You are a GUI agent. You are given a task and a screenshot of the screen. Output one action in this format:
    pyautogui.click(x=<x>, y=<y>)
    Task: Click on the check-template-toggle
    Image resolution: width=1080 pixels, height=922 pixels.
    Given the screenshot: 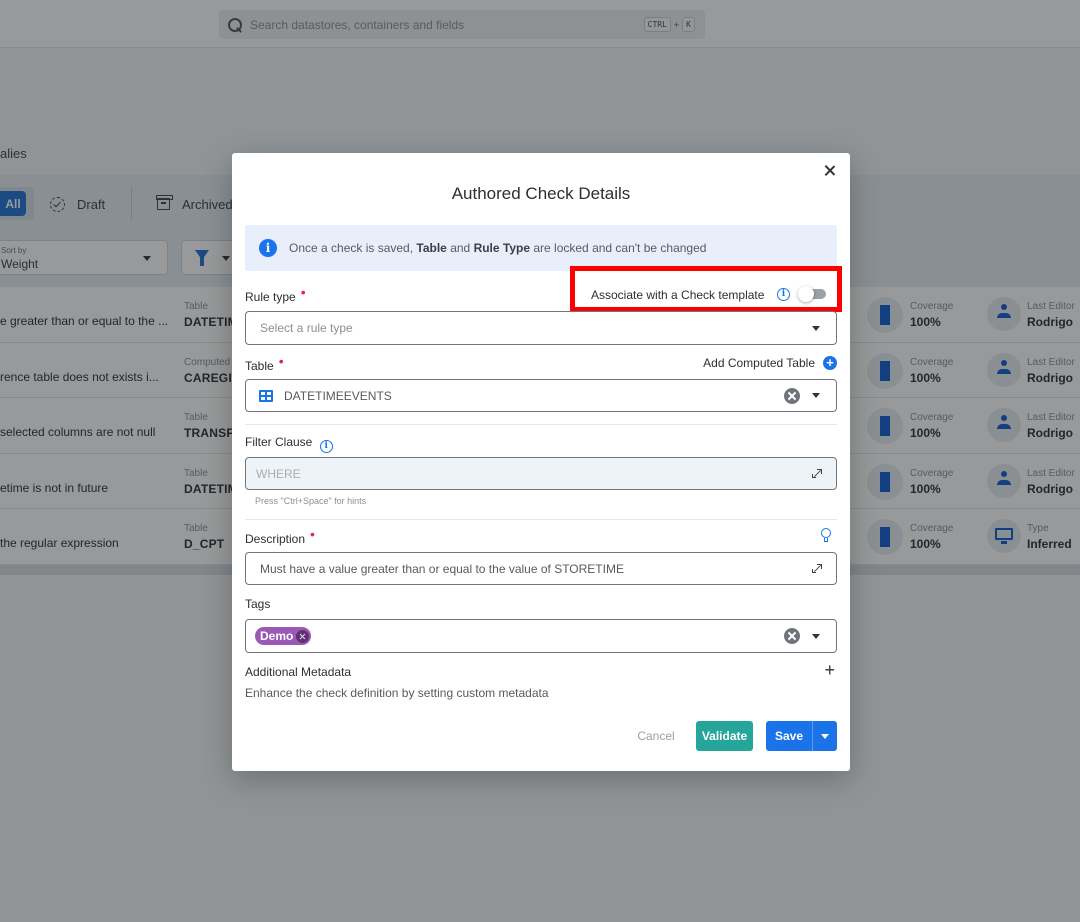 What is the action you would take?
    pyautogui.click(x=813, y=294)
    